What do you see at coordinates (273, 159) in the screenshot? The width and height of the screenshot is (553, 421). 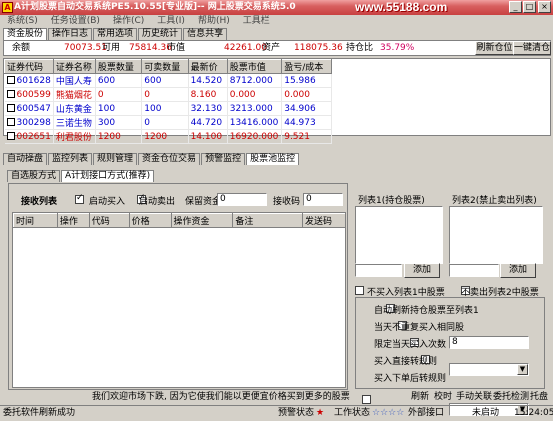 I see `tab-stock-pool-monitor: 股票池监控` at bounding box center [273, 159].